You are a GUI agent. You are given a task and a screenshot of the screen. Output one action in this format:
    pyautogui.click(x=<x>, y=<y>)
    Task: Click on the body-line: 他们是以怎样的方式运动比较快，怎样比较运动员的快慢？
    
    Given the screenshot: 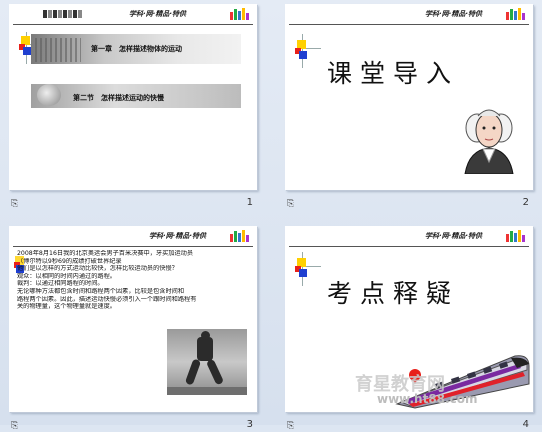 What is the action you would take?
    pyautogui.click(x=97, y=269)
    